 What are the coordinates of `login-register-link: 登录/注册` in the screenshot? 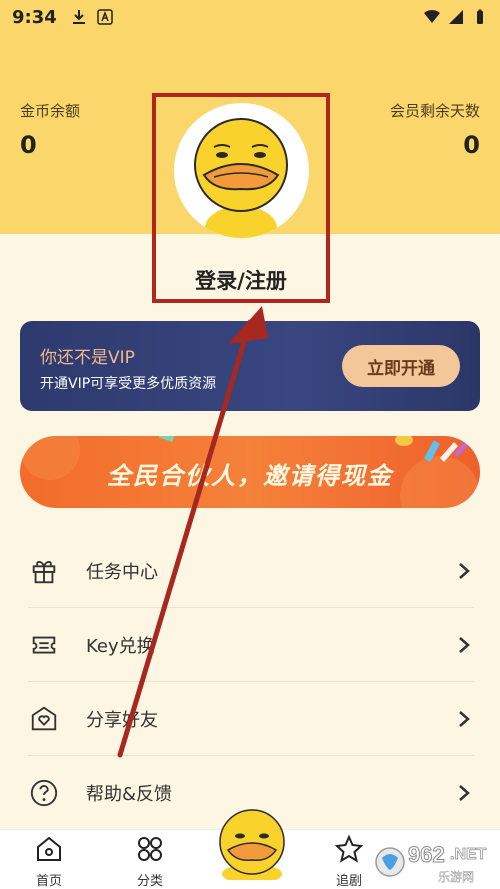 It's located at (241, 280).